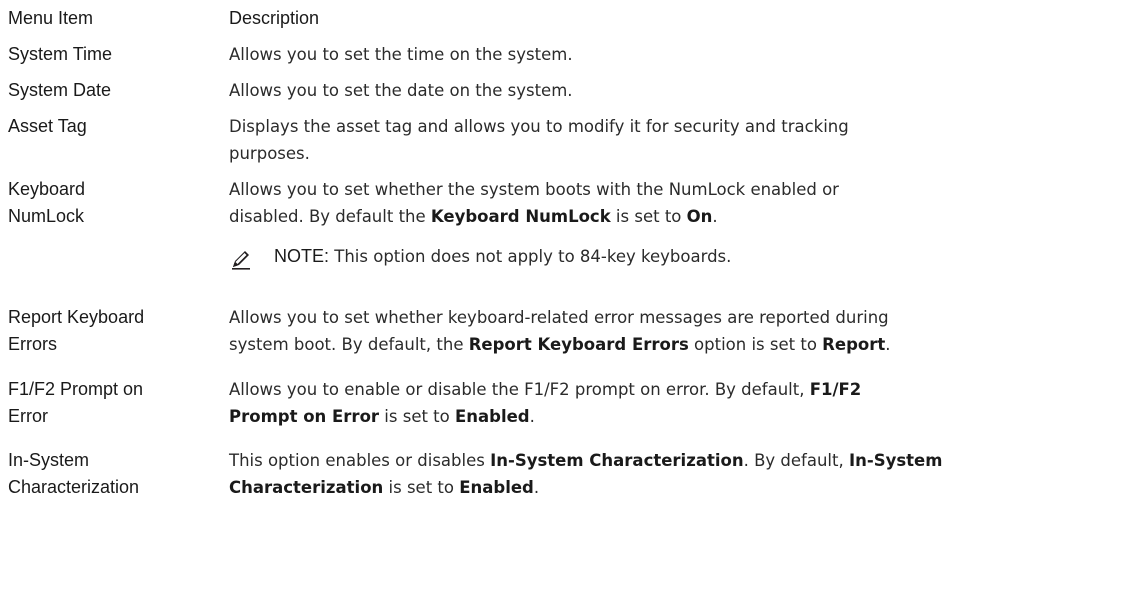 Image resolution: width=1144 pixels, height=602 pixels. Describe the element at coordinates (699, 216) in the screenshot. I see `desc-bold: On` at that location.